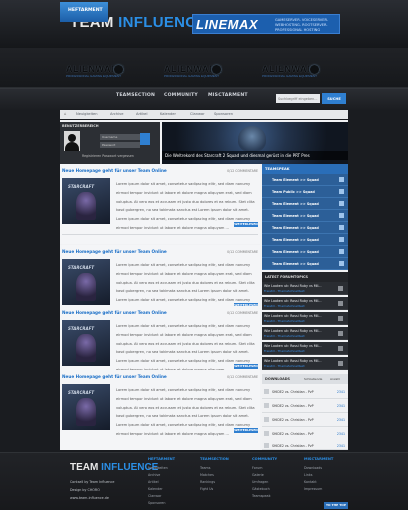 The width and height of the screenshot is (408, 510). What do you see at coordinates (89, 498) in the screenshot?
I see `footer-credit: www.team-influence.de` at bounding box center [89, 498].